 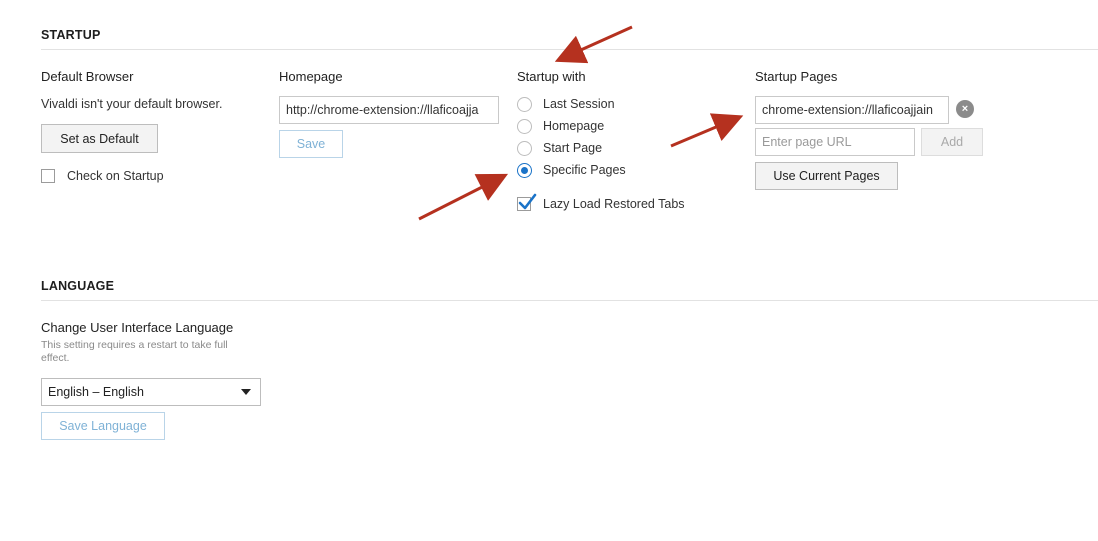 What do you see at coordinates (572, 148) in the screenshot?
I see `radio-start-page-label: Start Page` at bounding box center [572, 148].